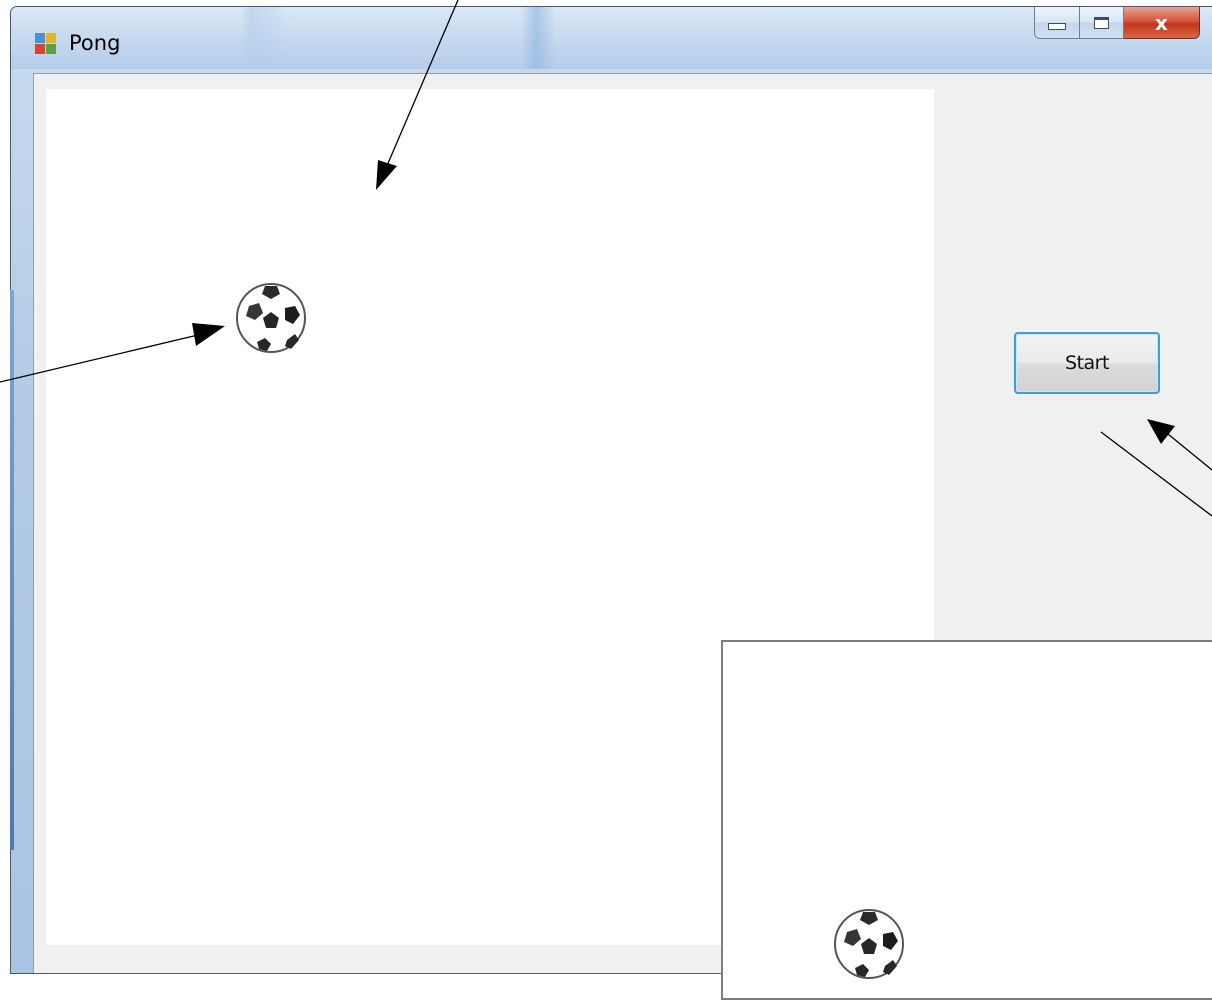 Image resolution: width=1212 pixels, height=1000 pixels. What do you see at coordinates (95, 43) in the screenshot?
I see `window-title: Pong` at bounding box center [95, 43].